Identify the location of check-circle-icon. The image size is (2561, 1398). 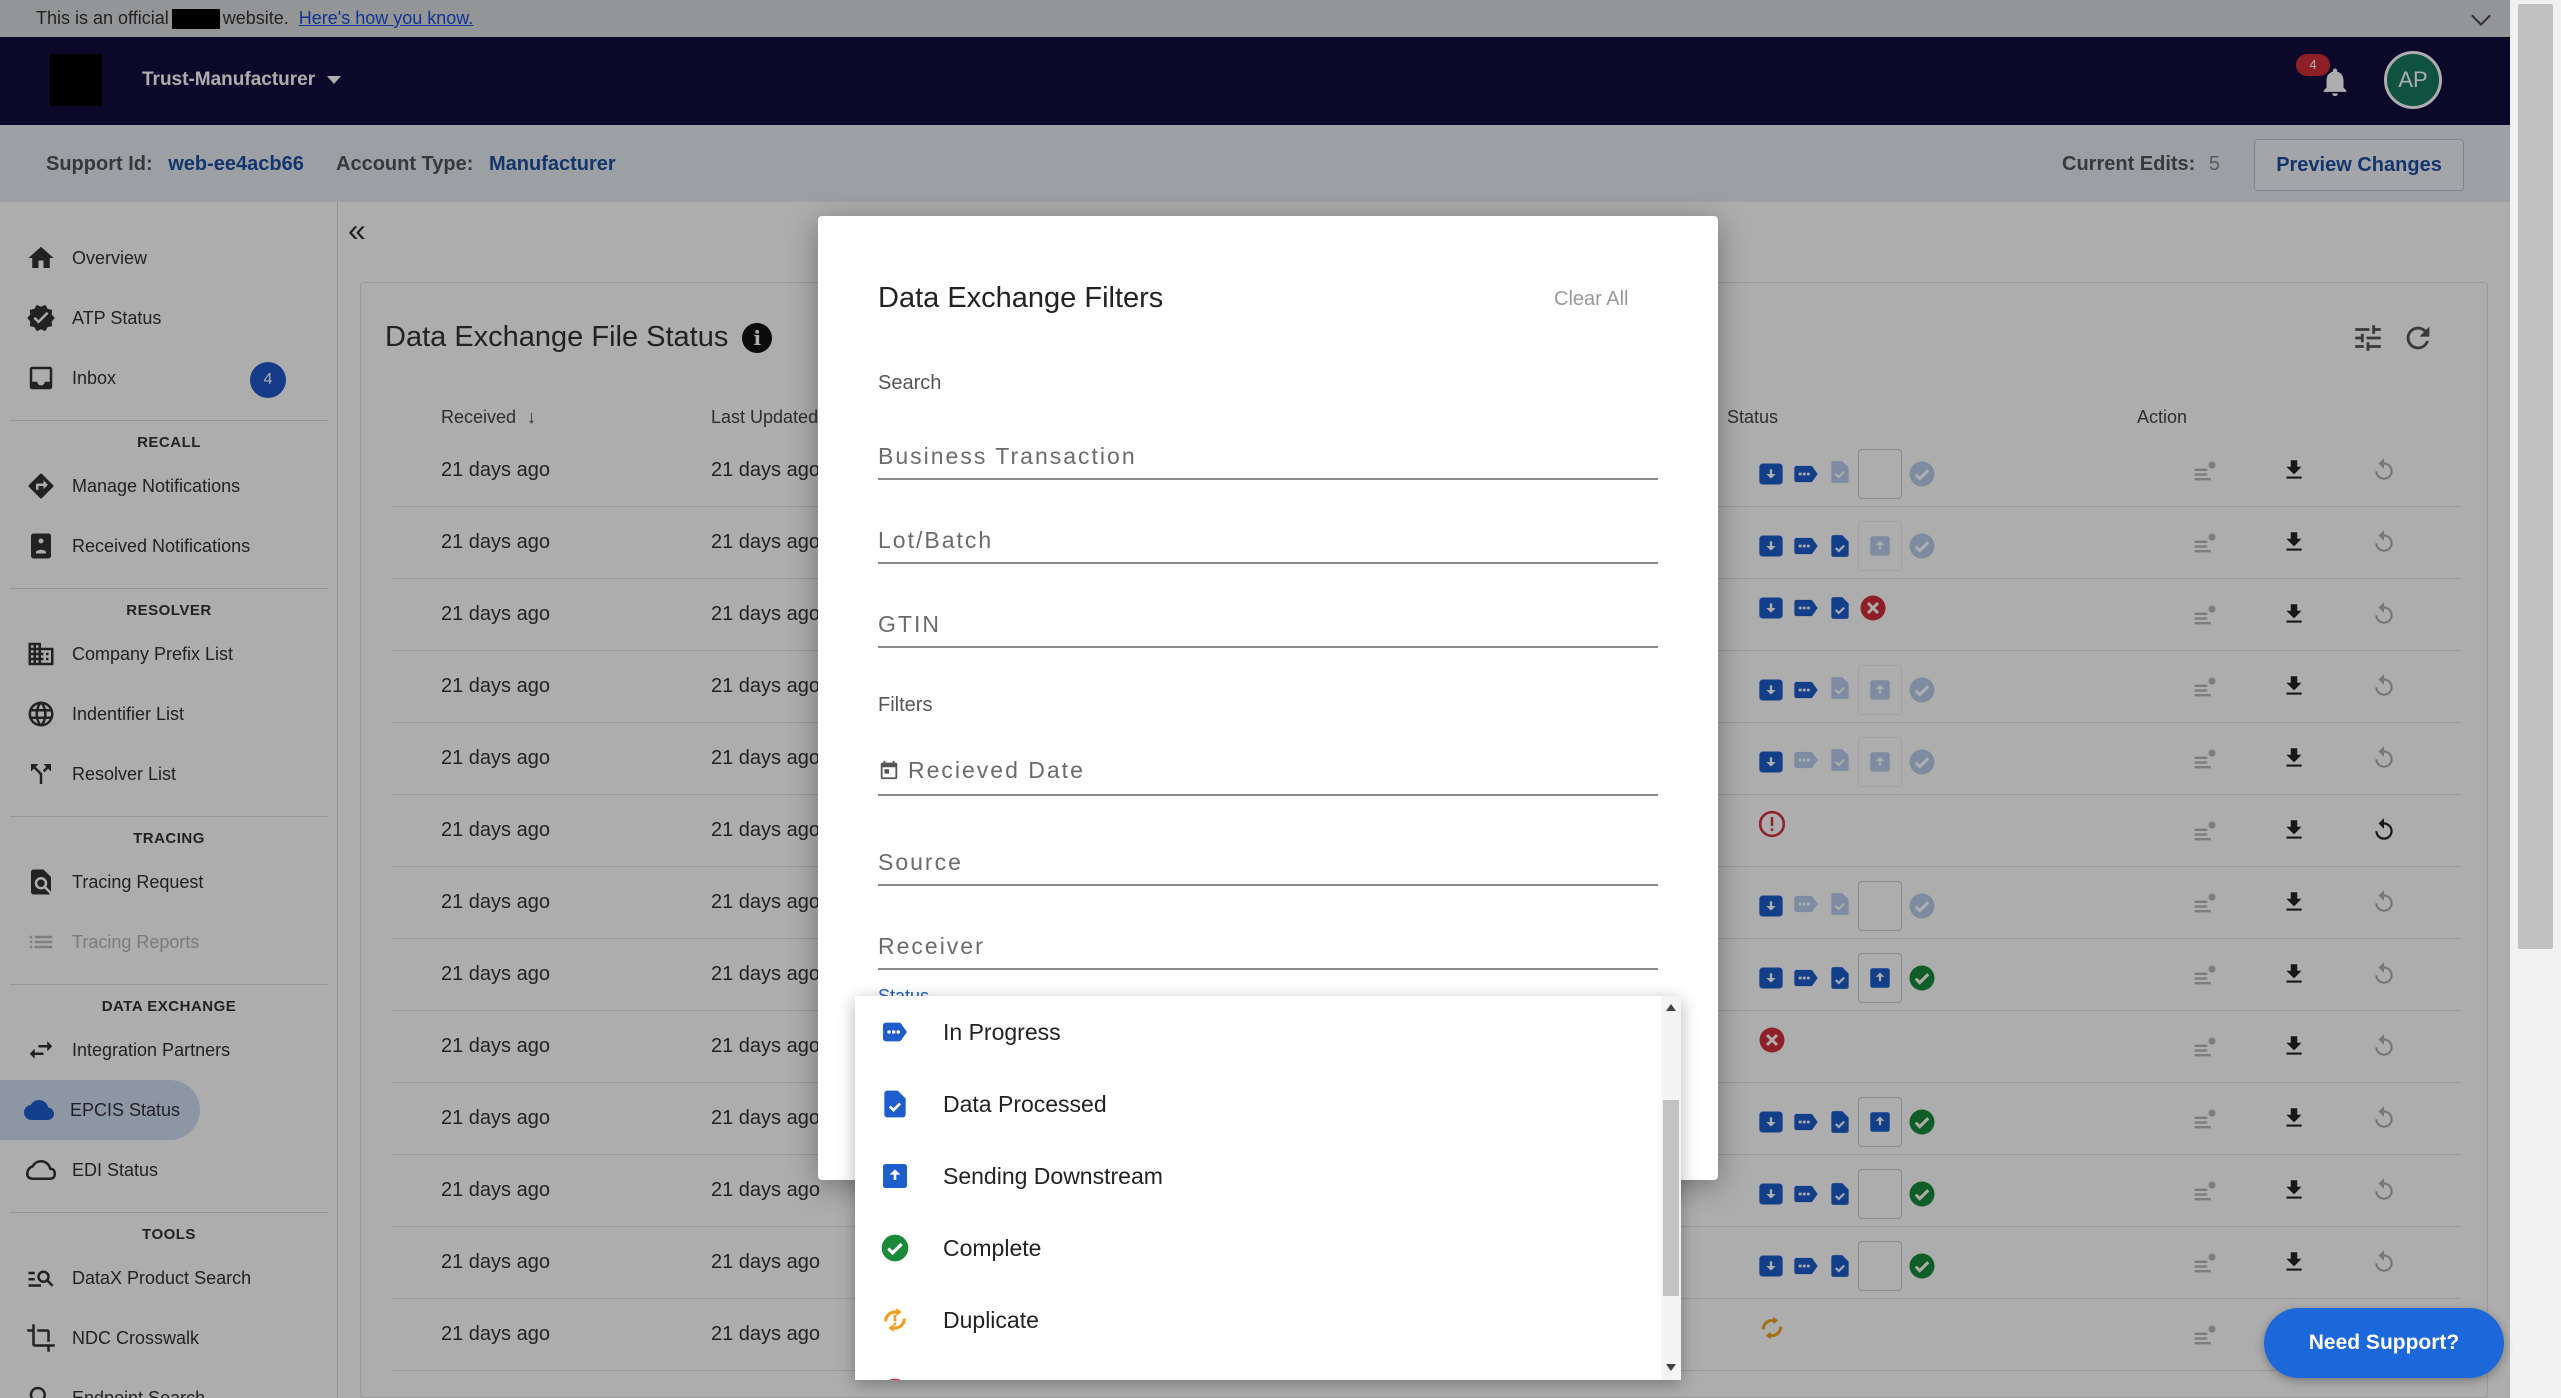
(895, 1248).